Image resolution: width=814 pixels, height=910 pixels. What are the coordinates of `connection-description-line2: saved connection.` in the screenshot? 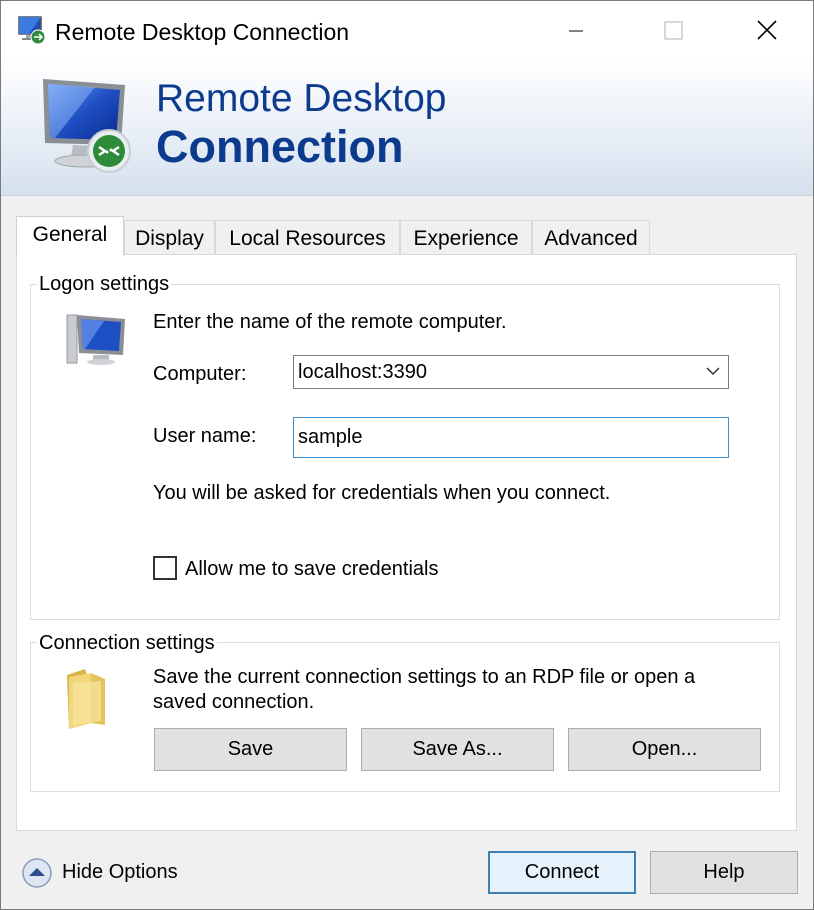 It's located at (234, 702).